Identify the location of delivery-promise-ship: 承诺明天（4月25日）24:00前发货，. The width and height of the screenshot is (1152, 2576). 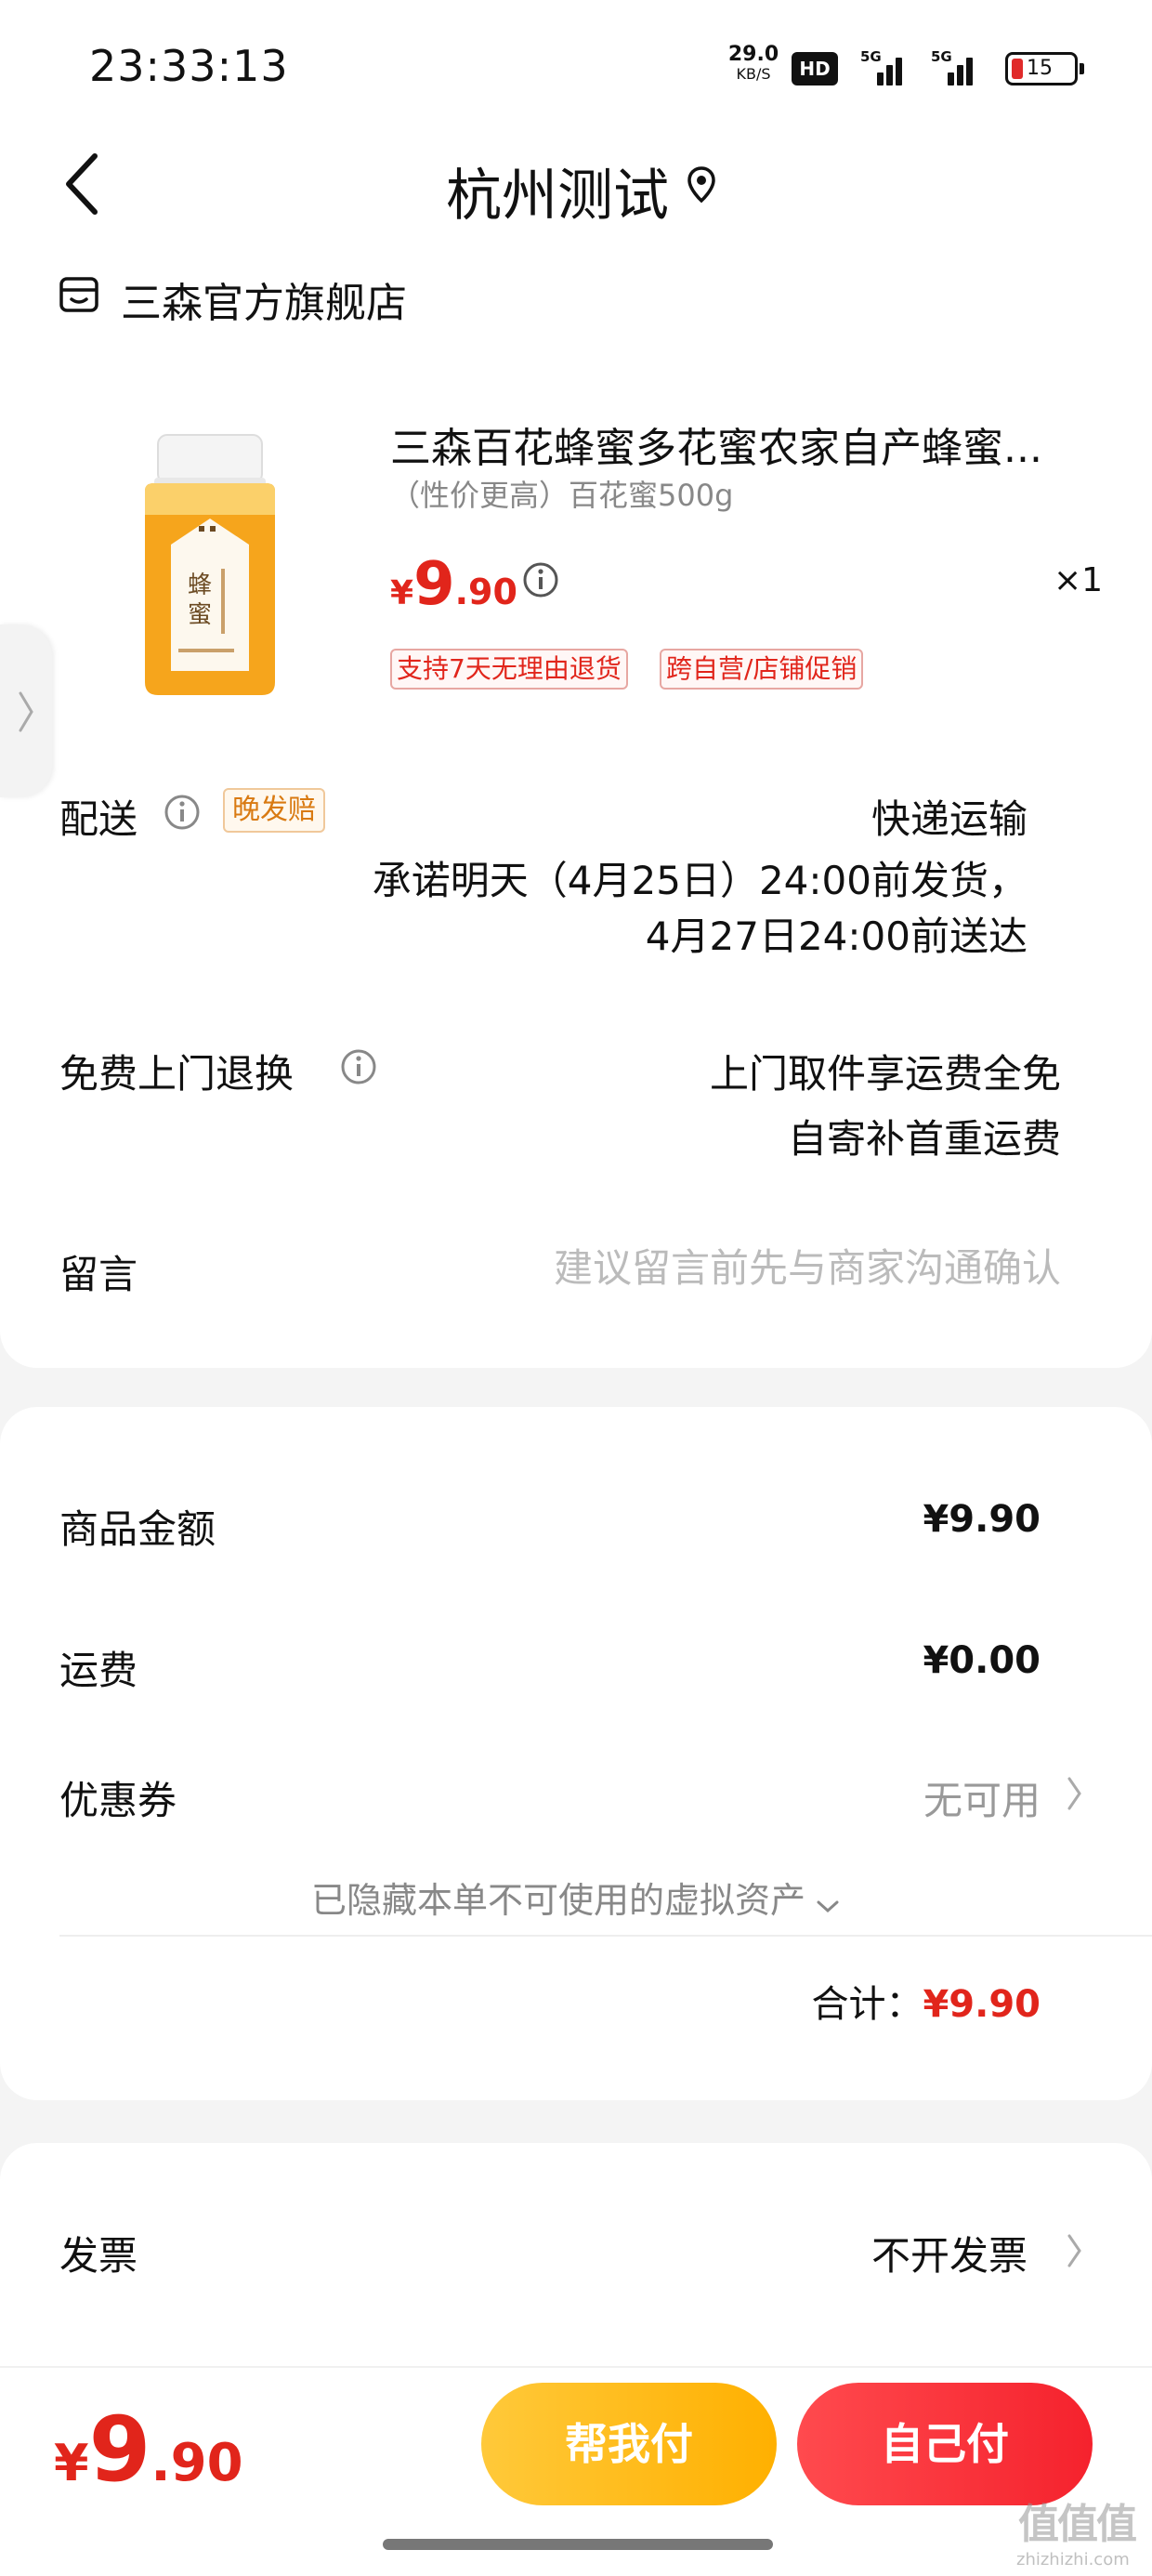
(700, 880).